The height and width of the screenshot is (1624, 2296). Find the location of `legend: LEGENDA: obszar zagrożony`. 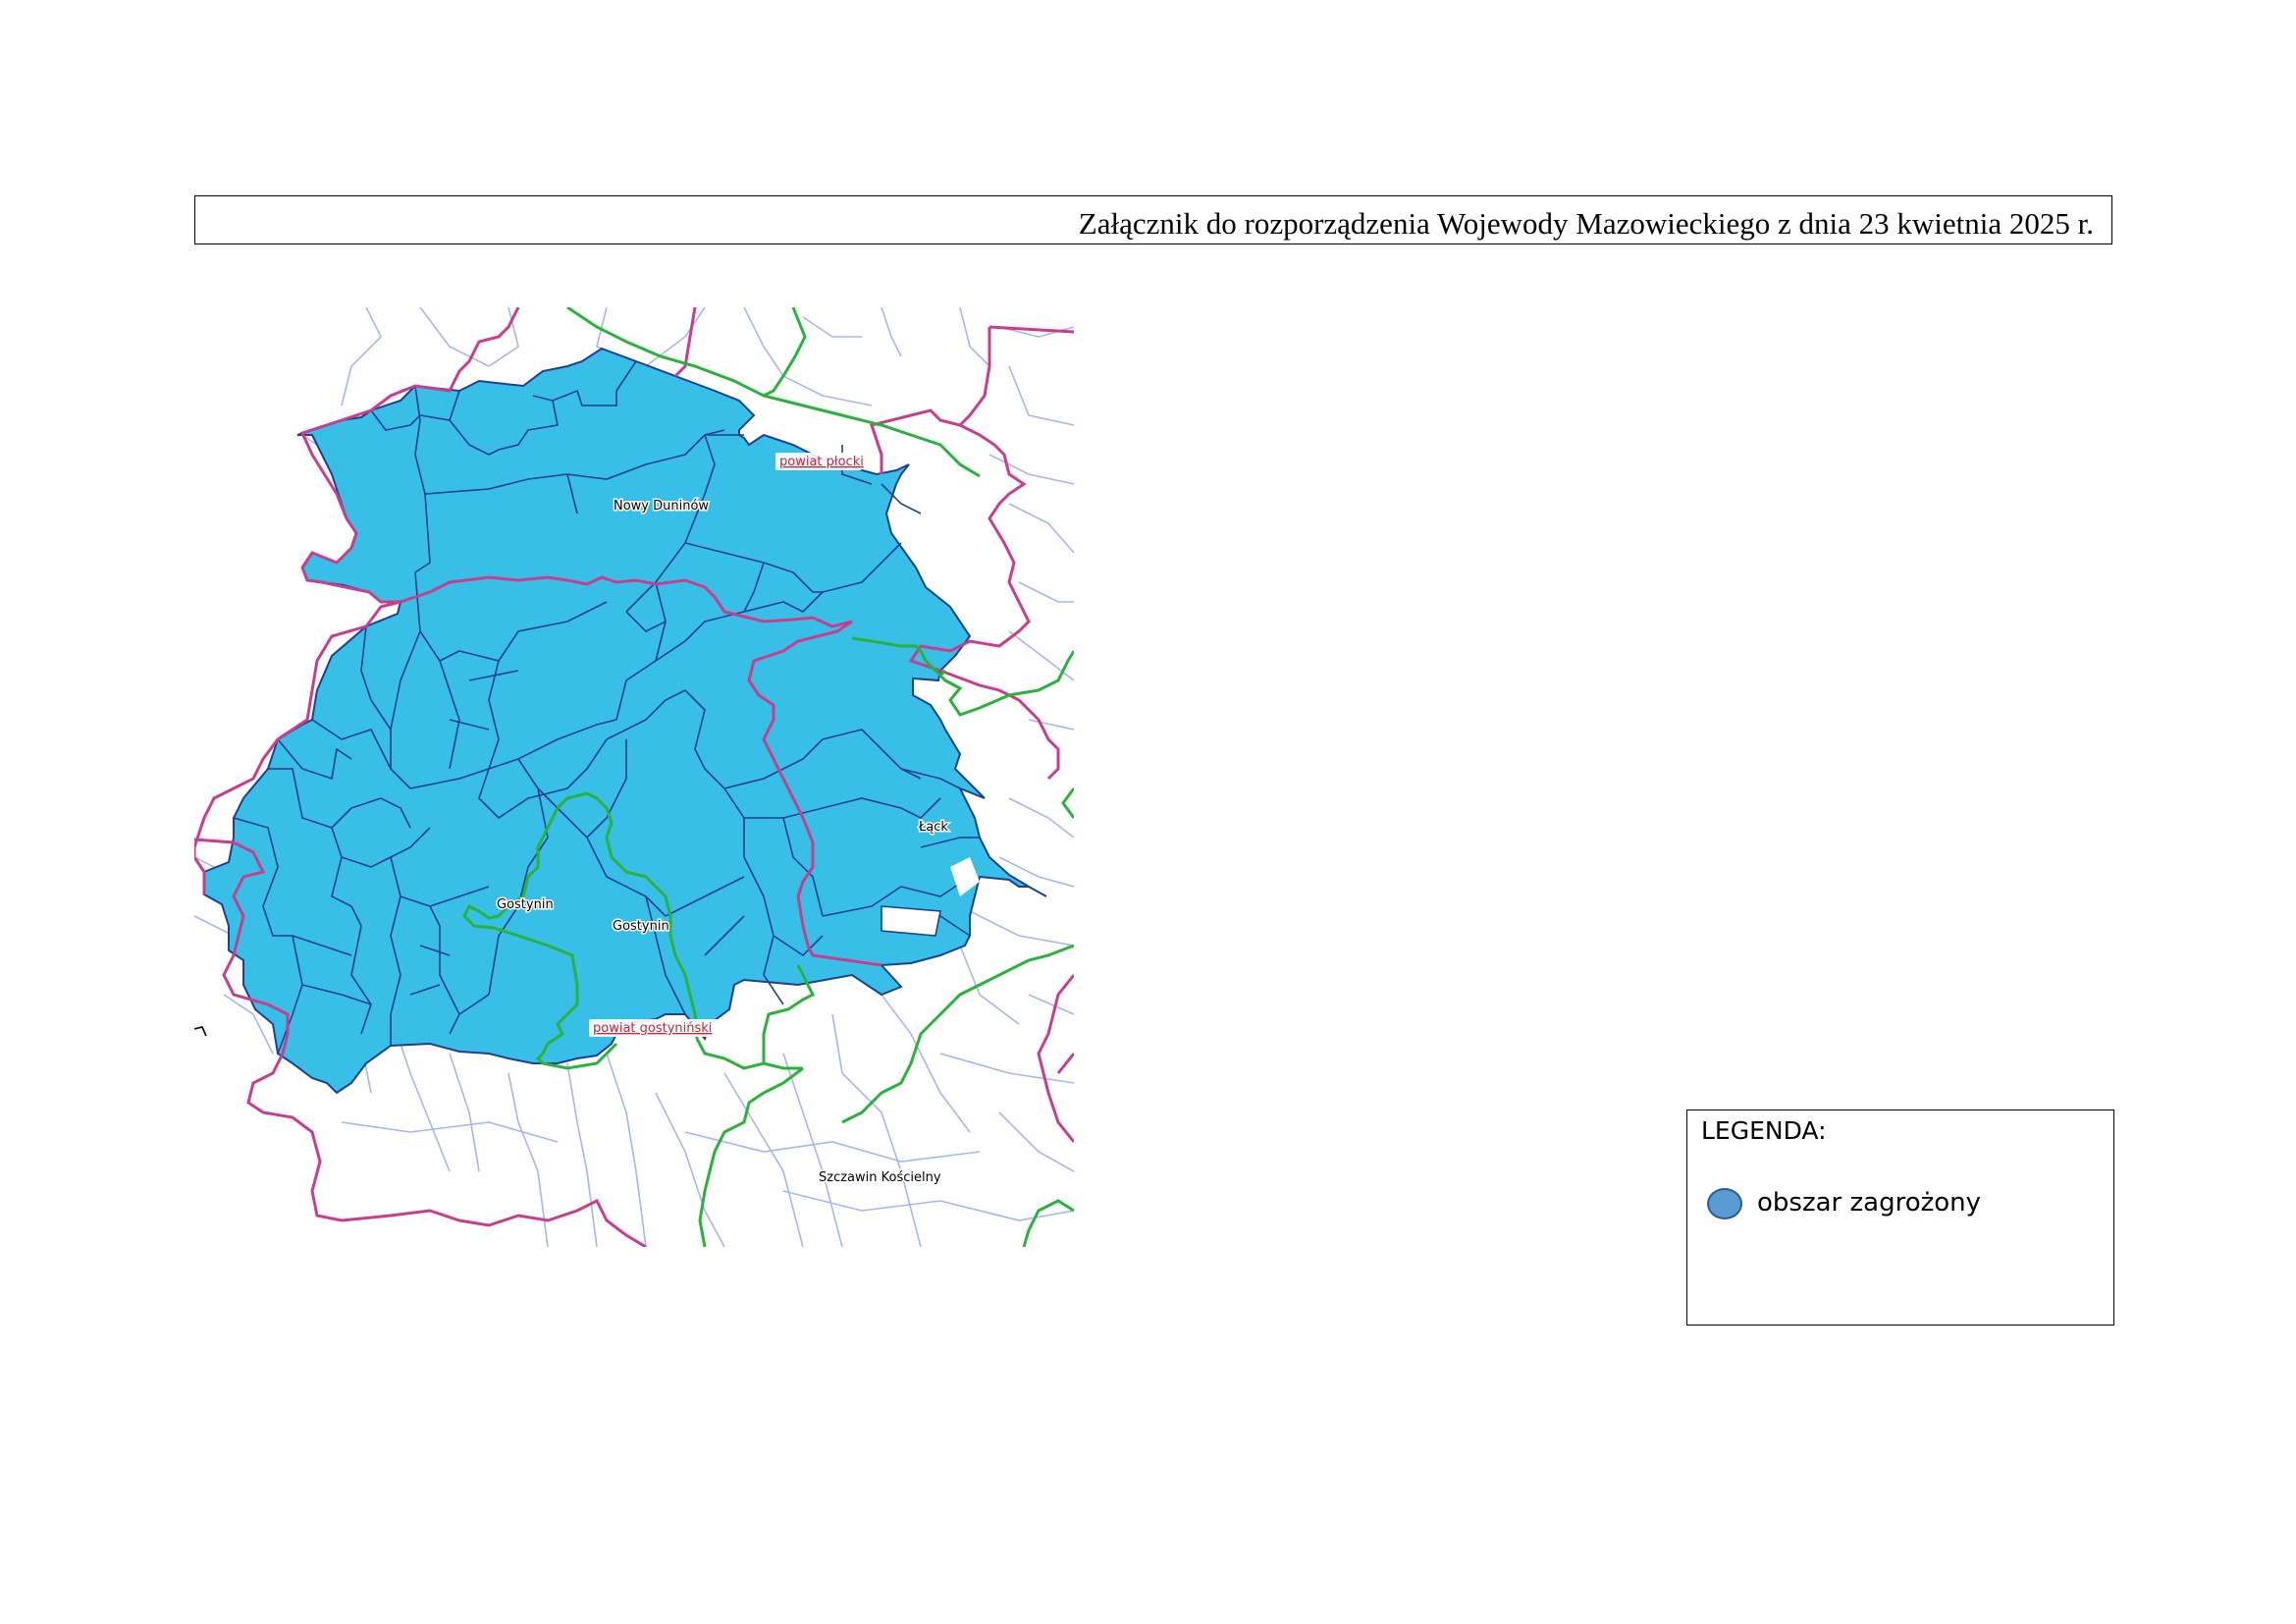

legend: LEGENDA: obszar zagrożony is located at coordinates (1900, 1218).